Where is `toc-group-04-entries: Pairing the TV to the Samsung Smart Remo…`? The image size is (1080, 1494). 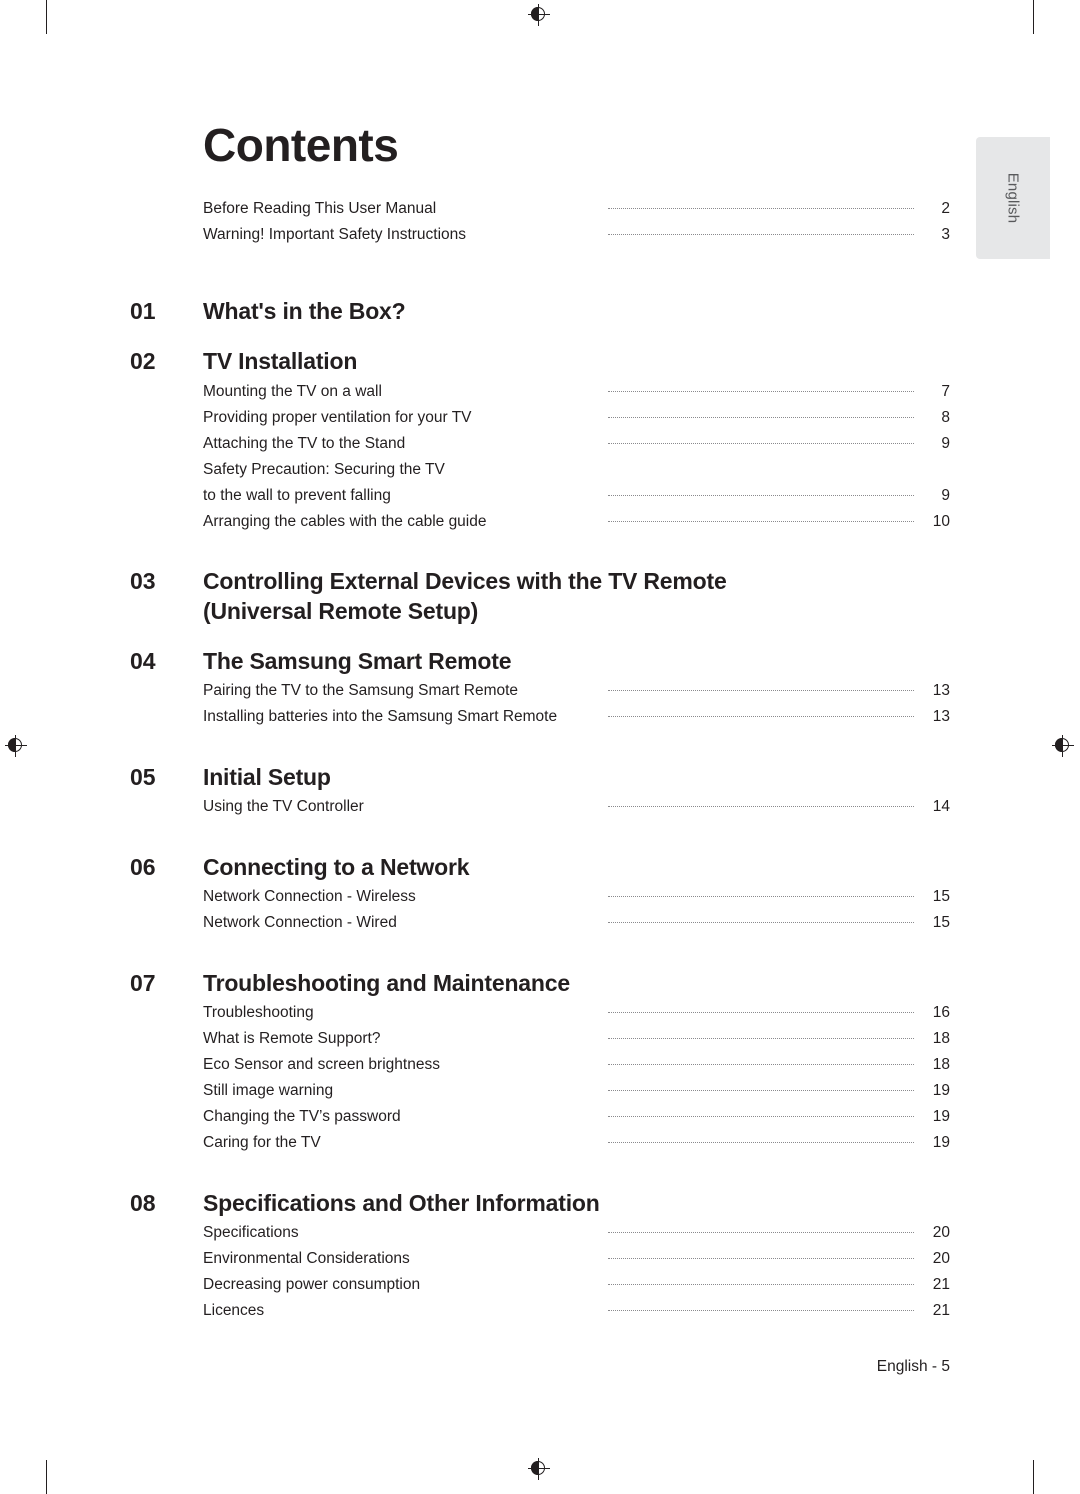 toc-group-04-entries: Pairing the TV to the Samsung Smart Remo… is located at coordinates (540, 708).